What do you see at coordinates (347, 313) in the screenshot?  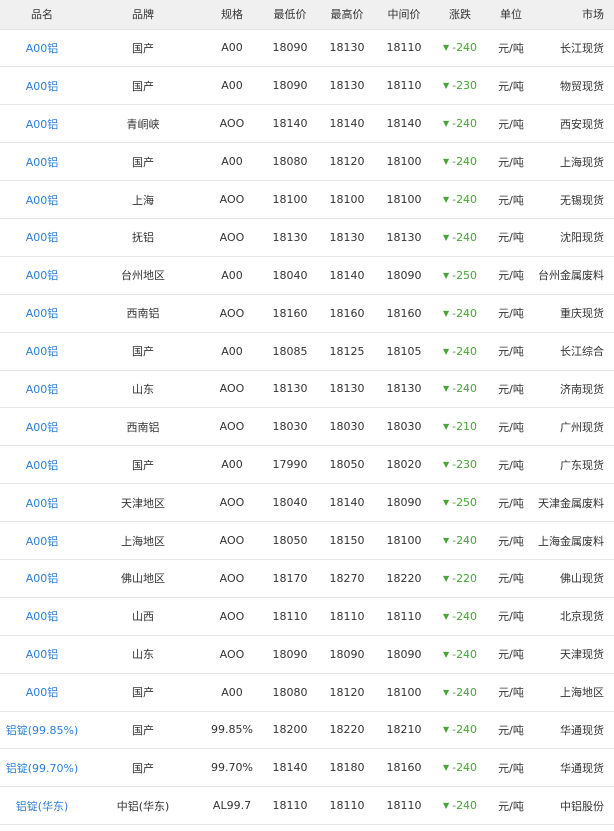 I see `cell-high: 18160` at bounding box center [347, 313].